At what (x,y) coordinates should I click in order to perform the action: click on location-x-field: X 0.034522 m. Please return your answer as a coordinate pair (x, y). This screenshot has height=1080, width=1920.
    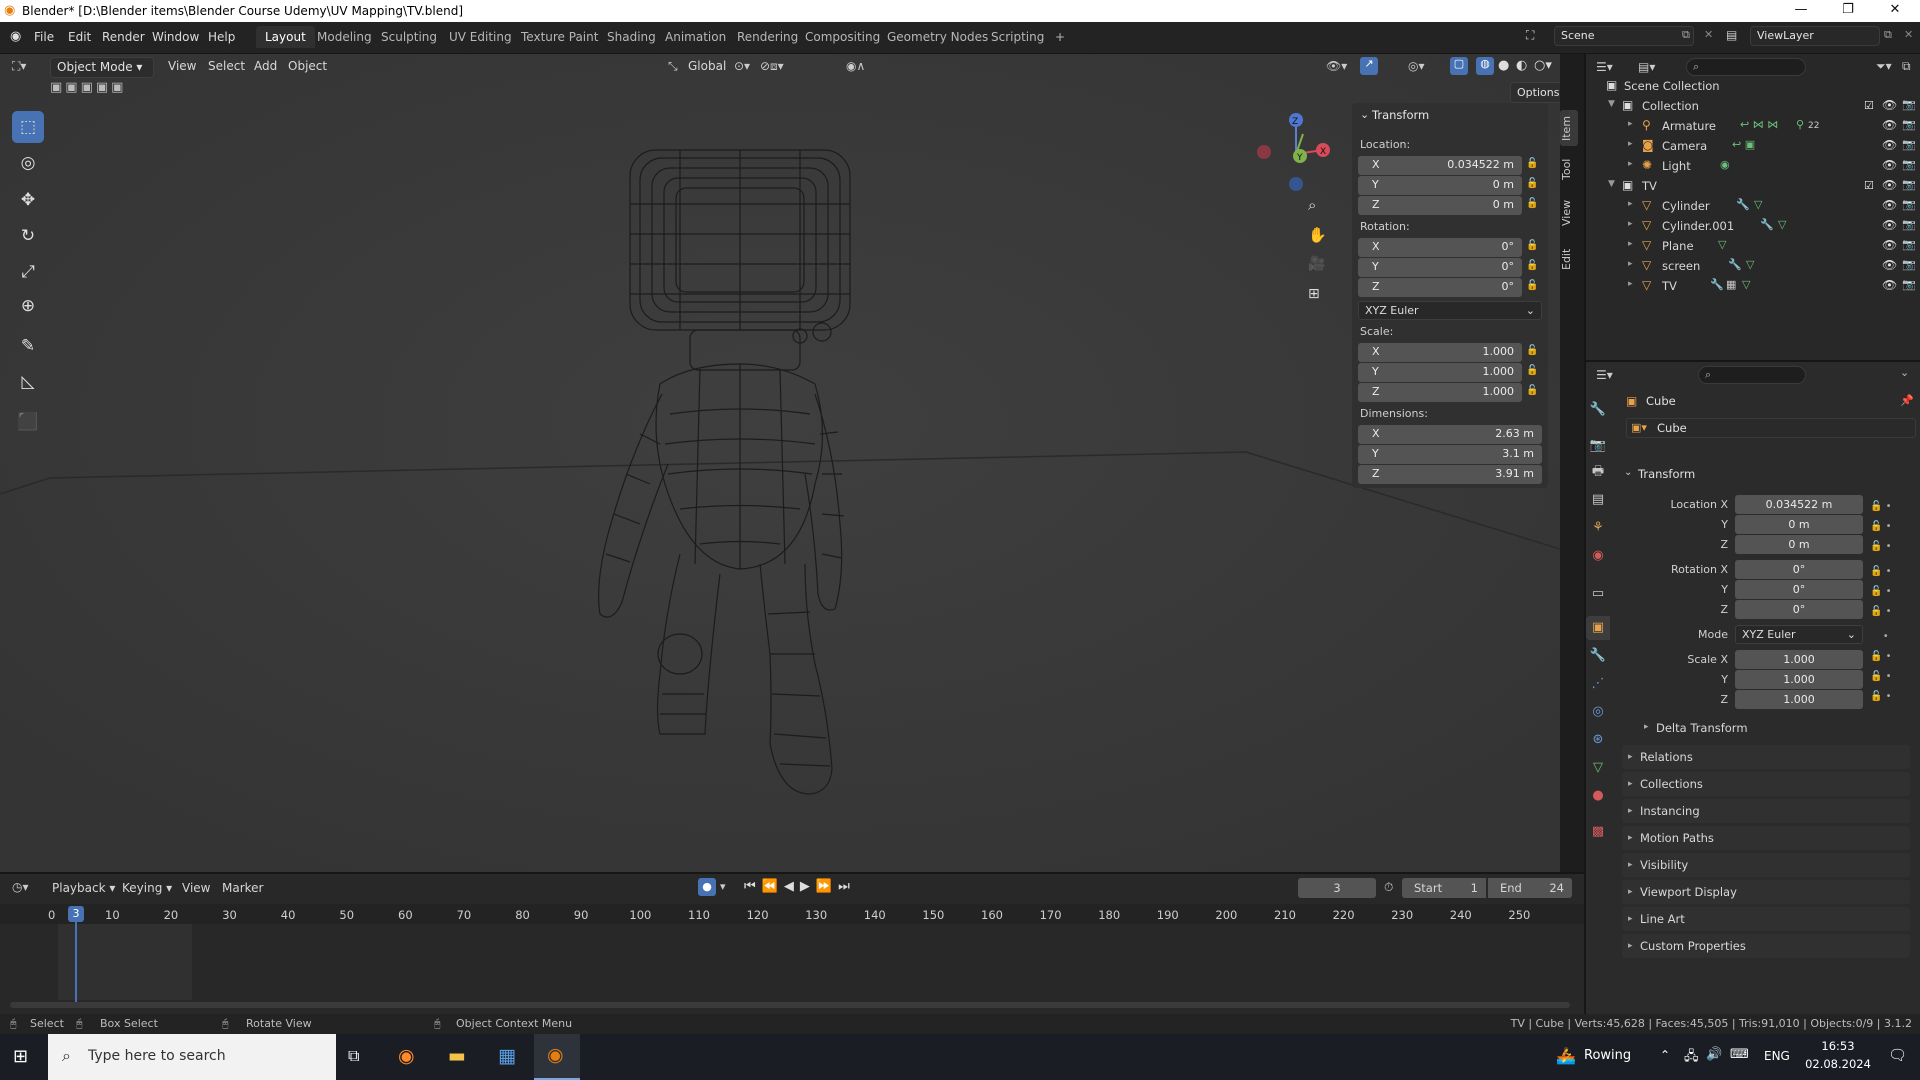
    Looking at the image, I should click on (1440, 165).